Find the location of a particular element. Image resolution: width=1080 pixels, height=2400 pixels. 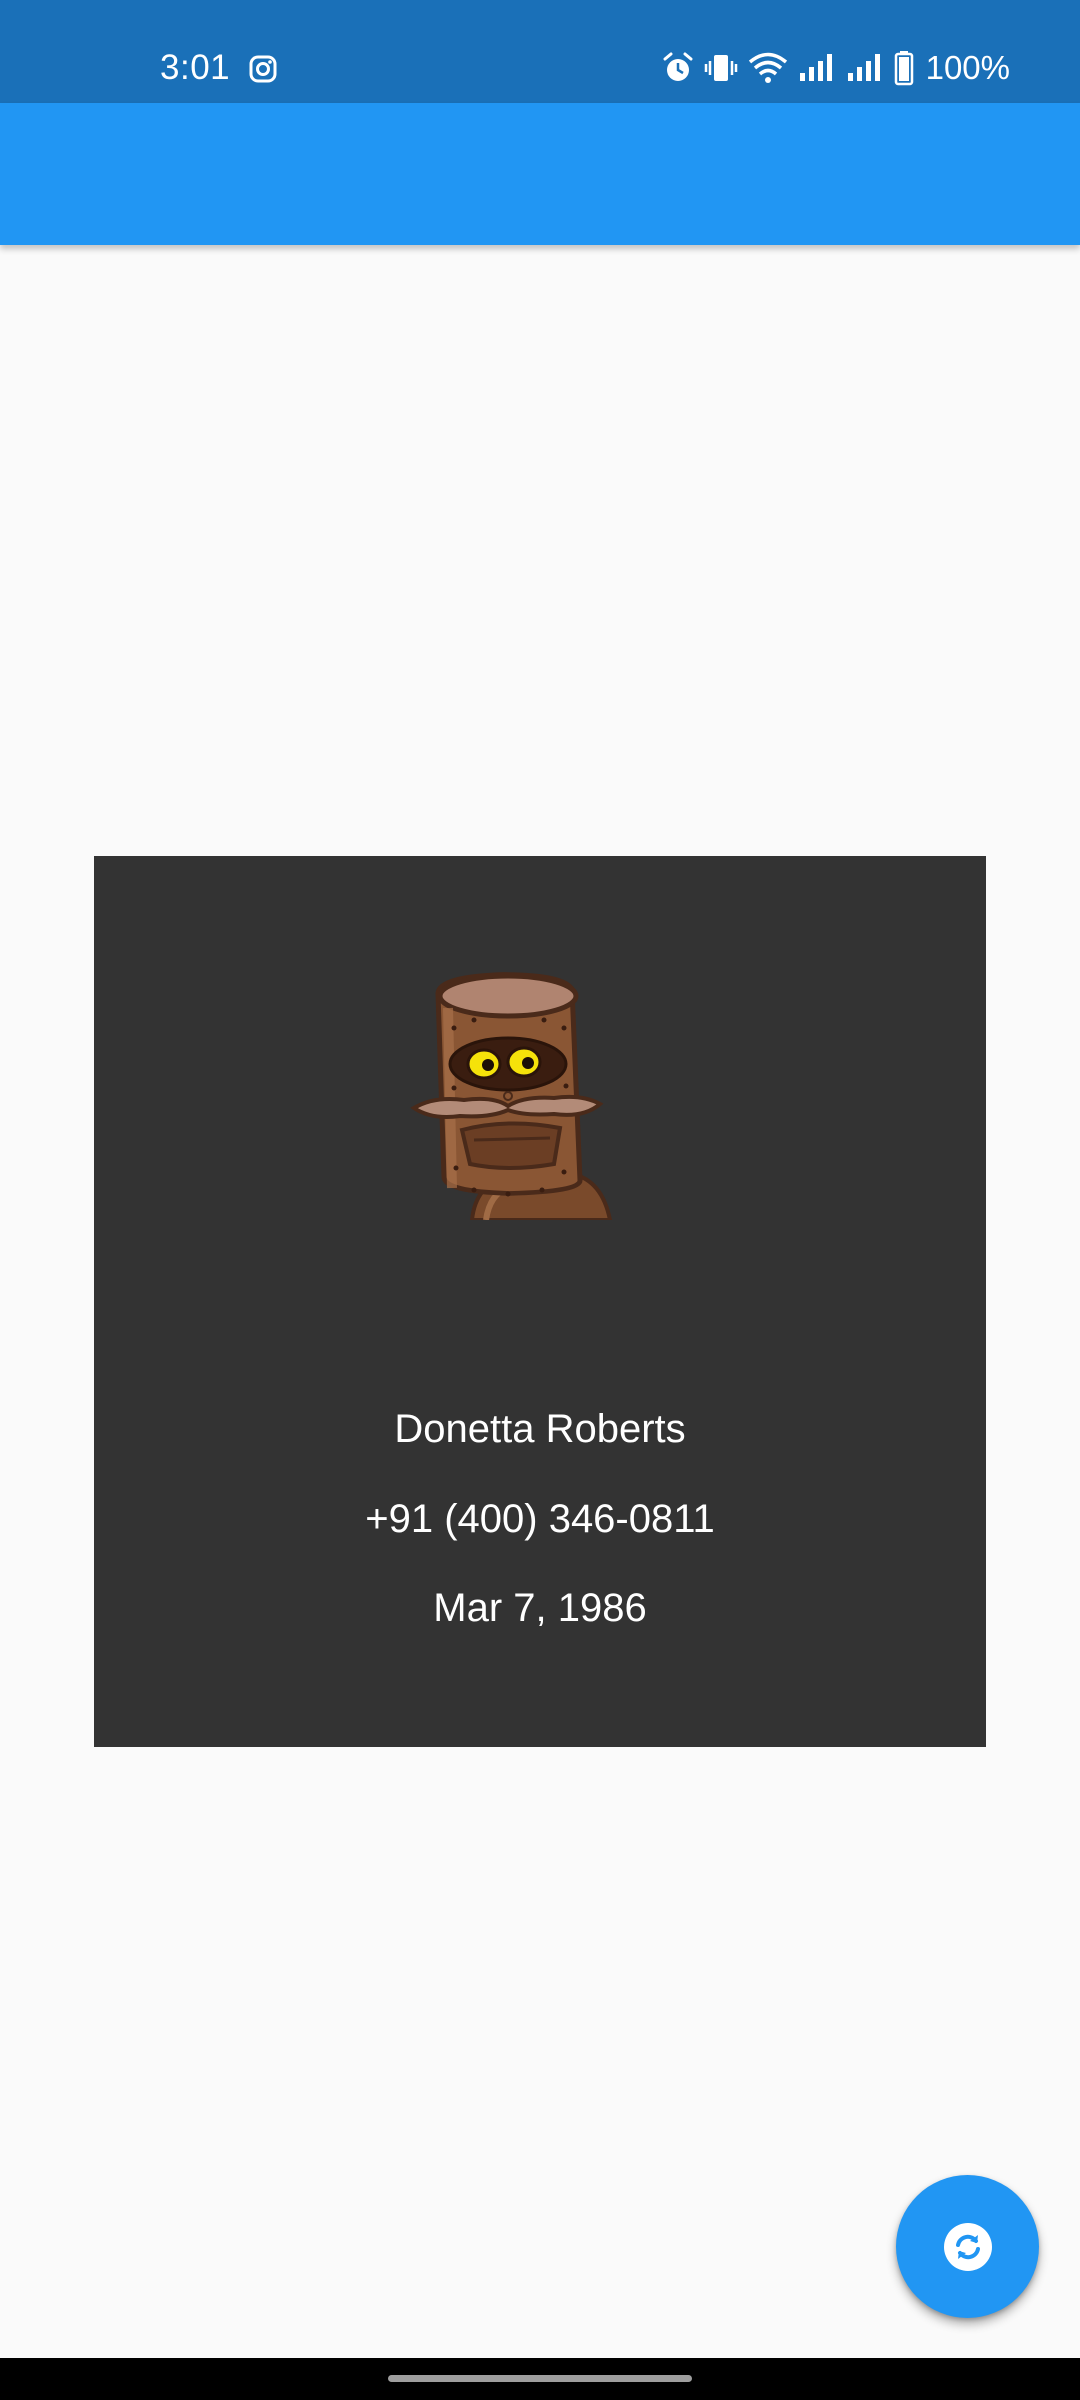

status-time: 3:01 is located at coordinates (195, 67).